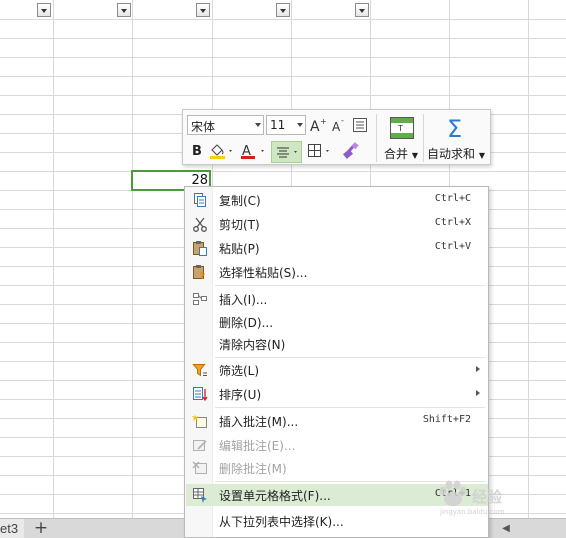  Describe the element at coordinates (286, 152) in the screenshot. I see `align-center-button` at that location.